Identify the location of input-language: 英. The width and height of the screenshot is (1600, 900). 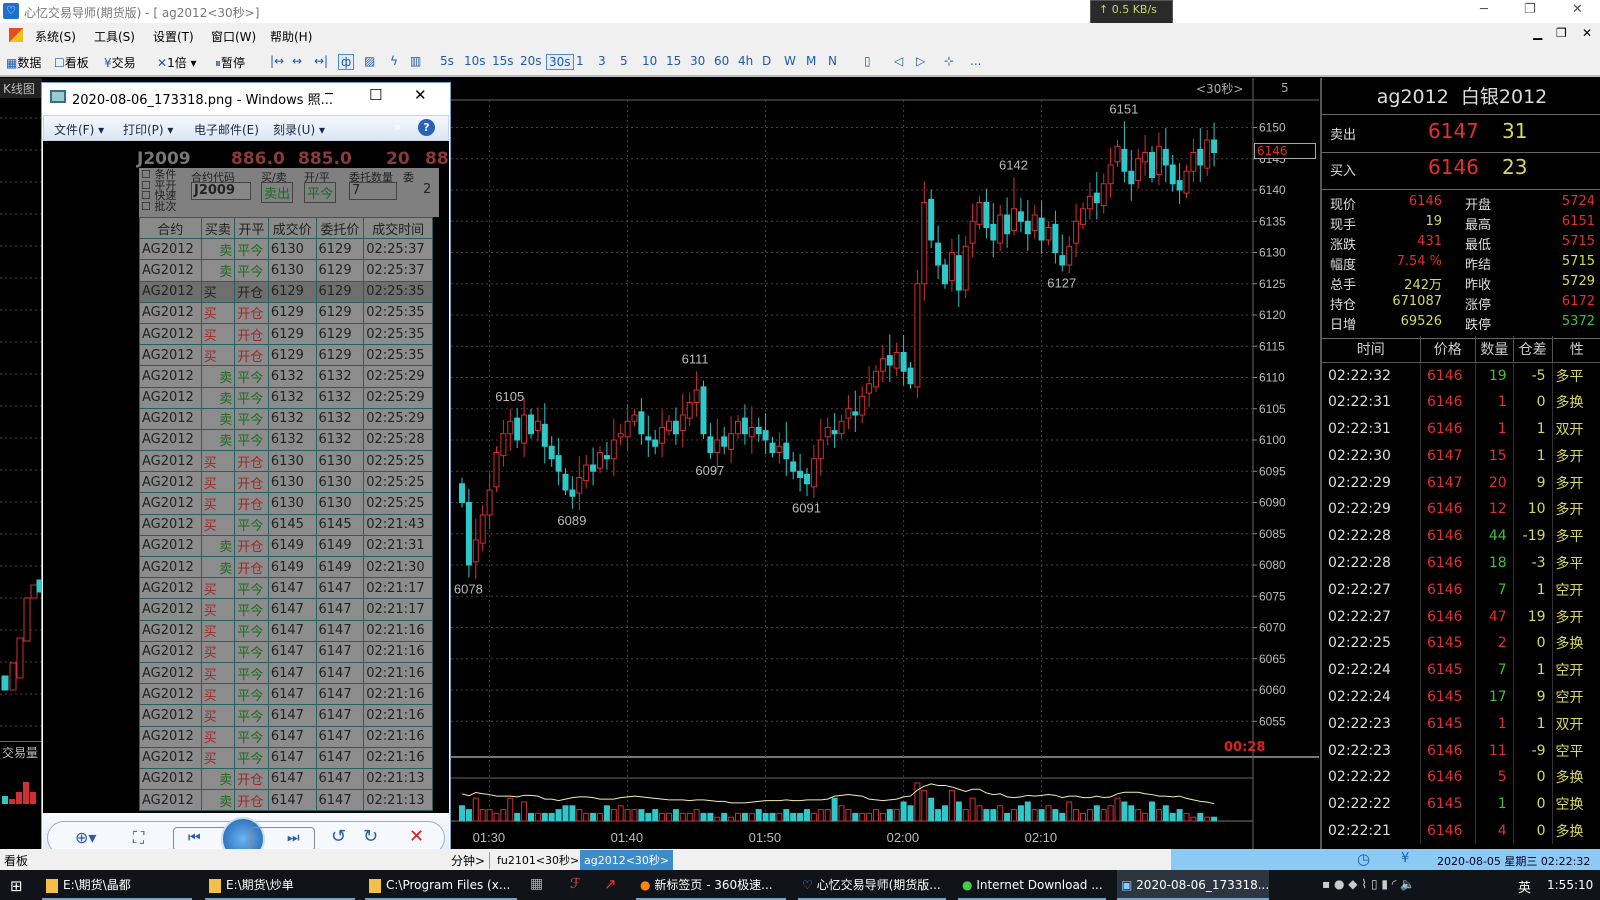
(1524, 886).